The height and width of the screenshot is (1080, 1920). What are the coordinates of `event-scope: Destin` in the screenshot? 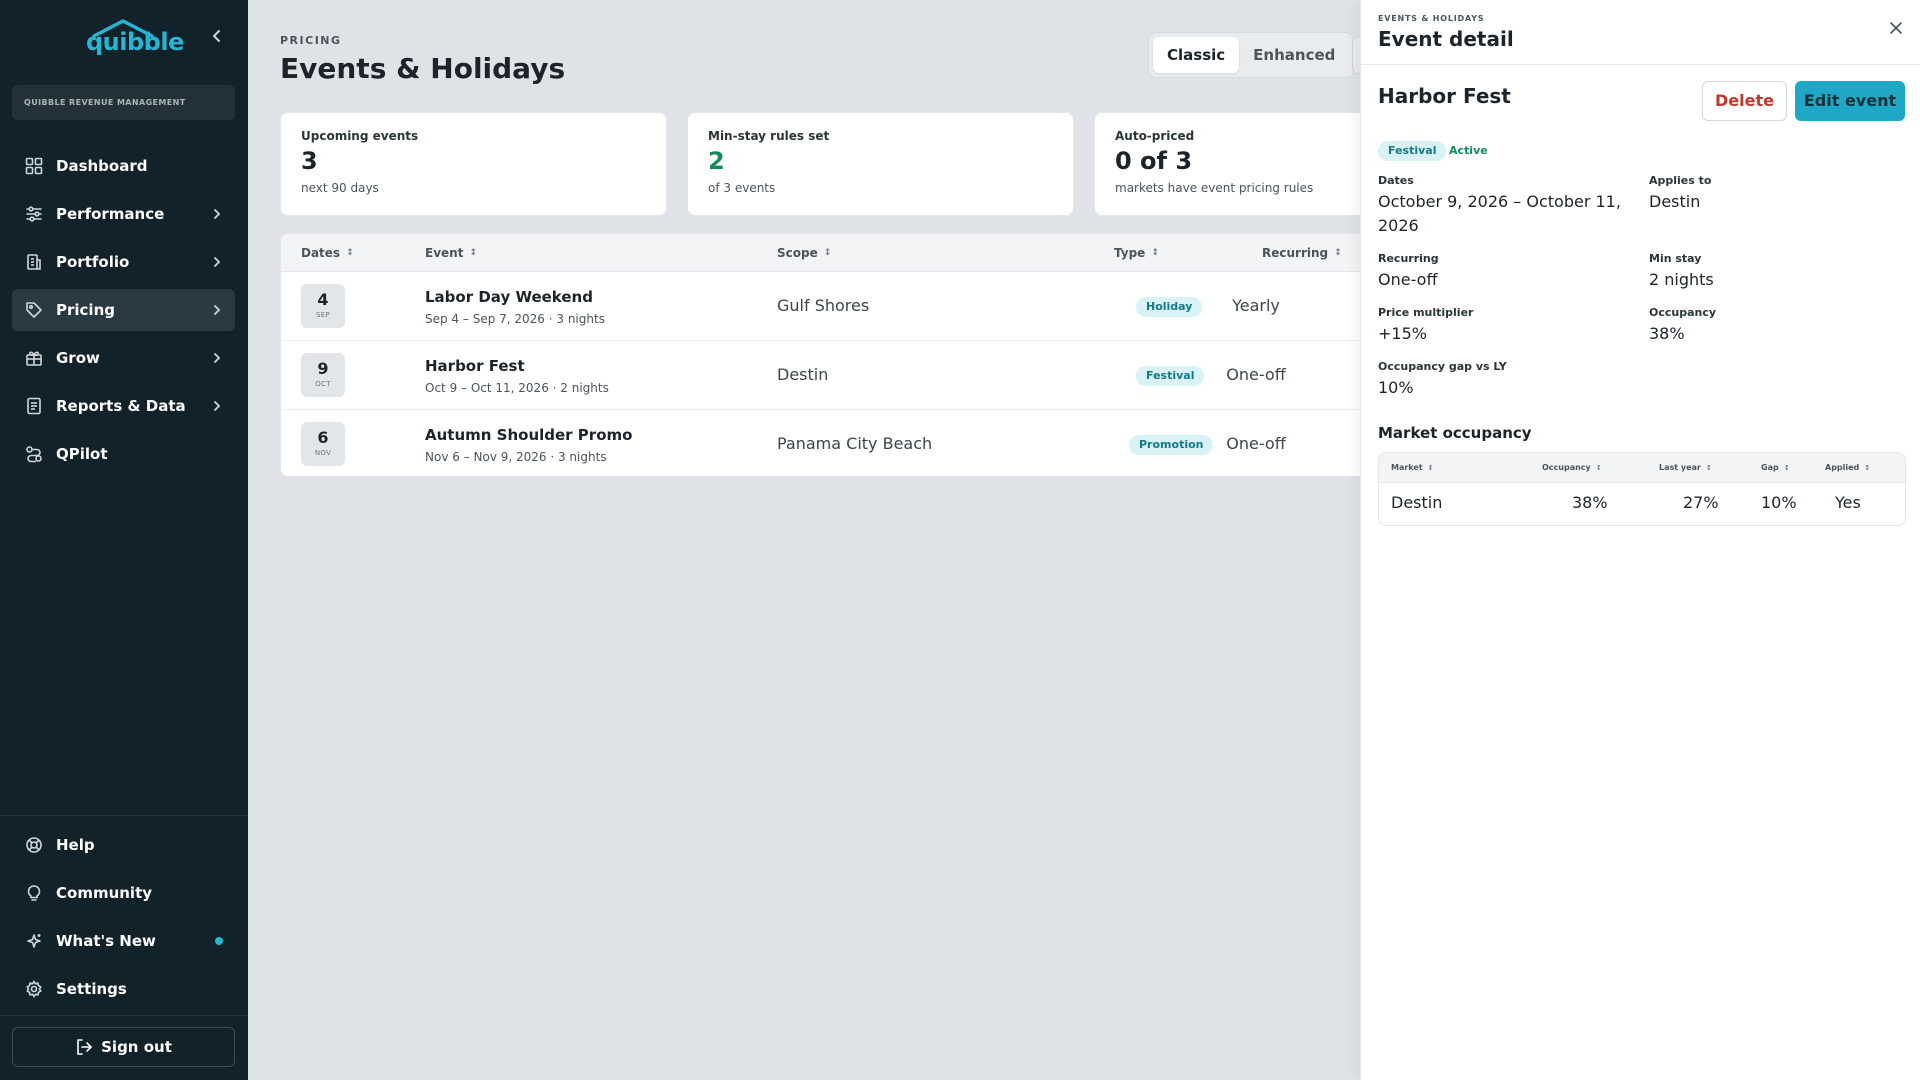 It's located at (803, 374).